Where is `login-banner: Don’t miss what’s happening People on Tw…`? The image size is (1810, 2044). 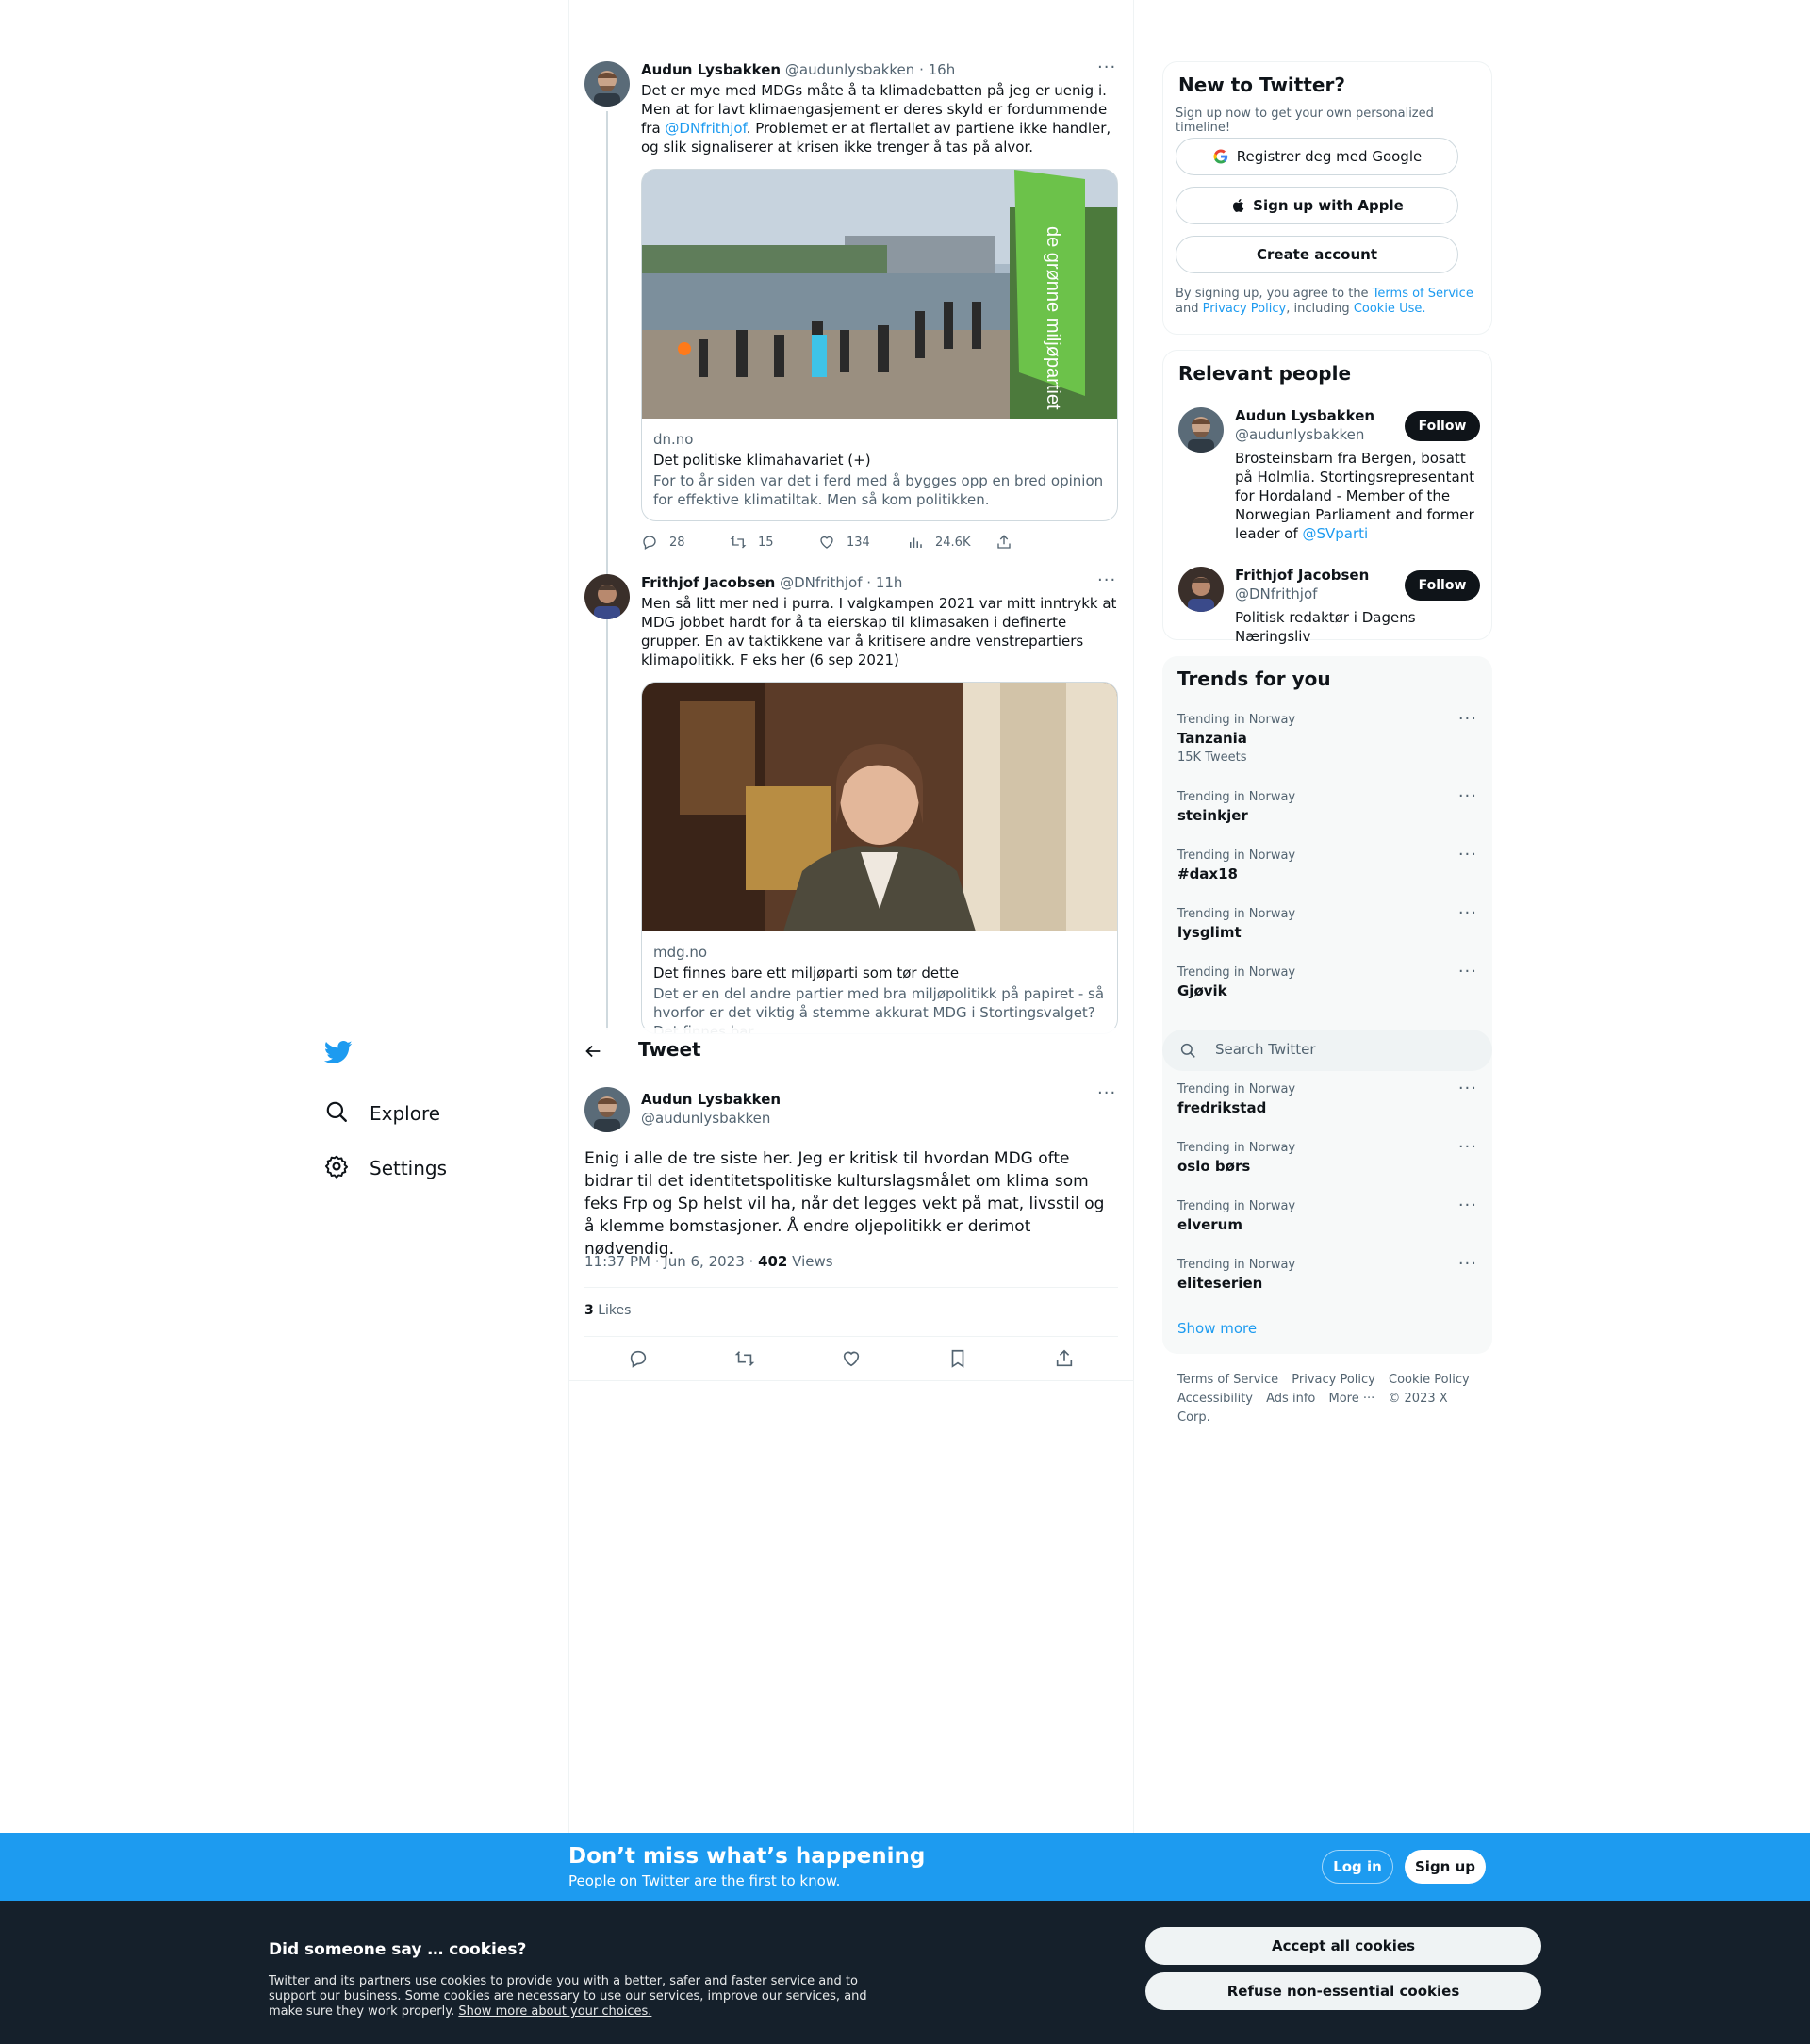
login-banner: Don’t miss what’s happening People on Tw… is located at coordinates (905, 1867).